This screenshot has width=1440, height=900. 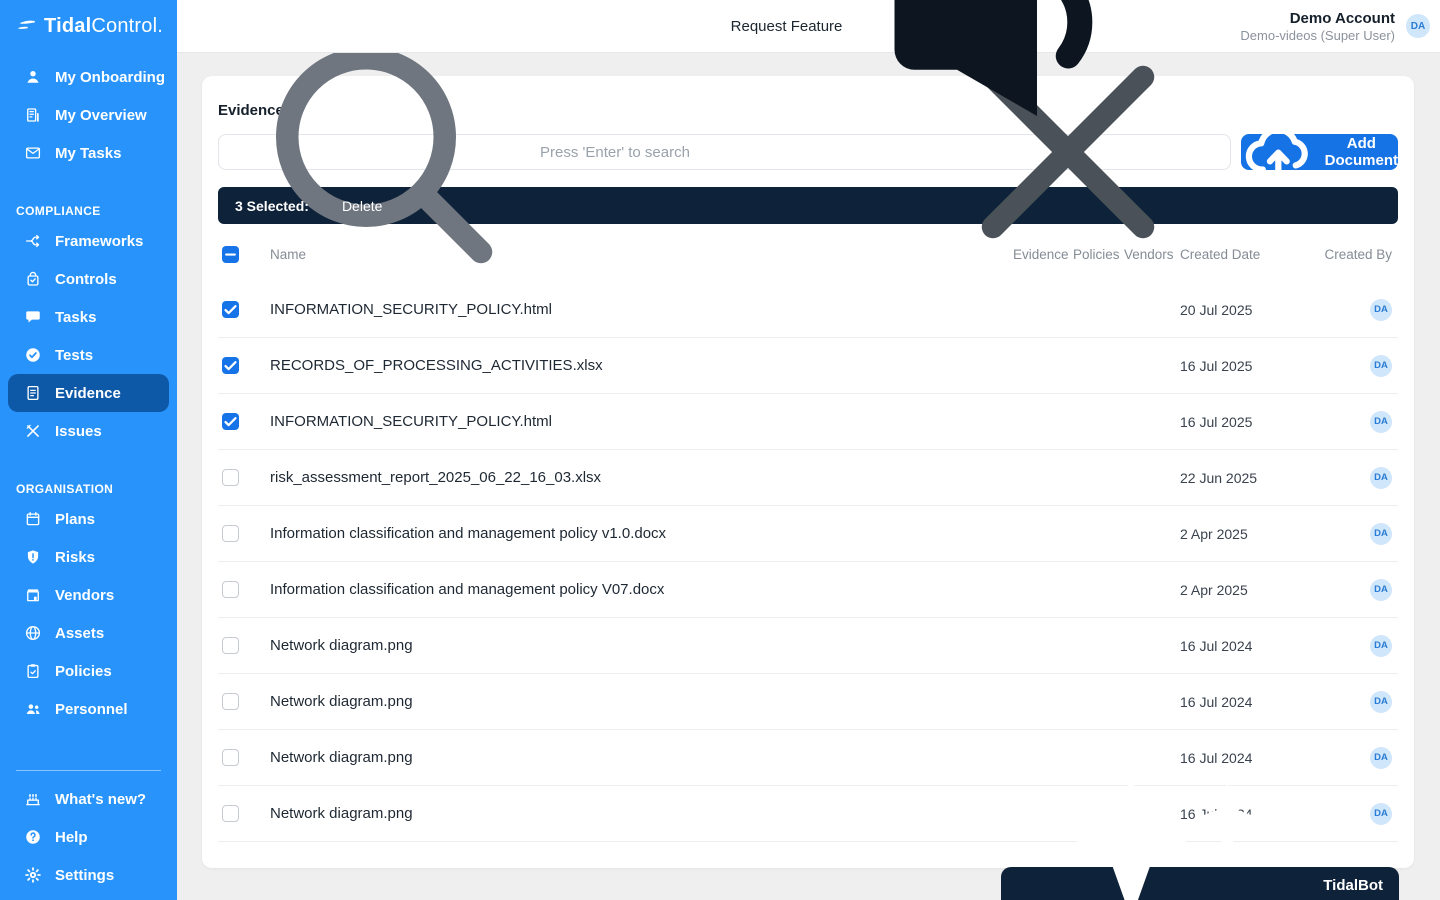 I want to click on request-feature-label: Request Feature, so click(x=786, y=26).